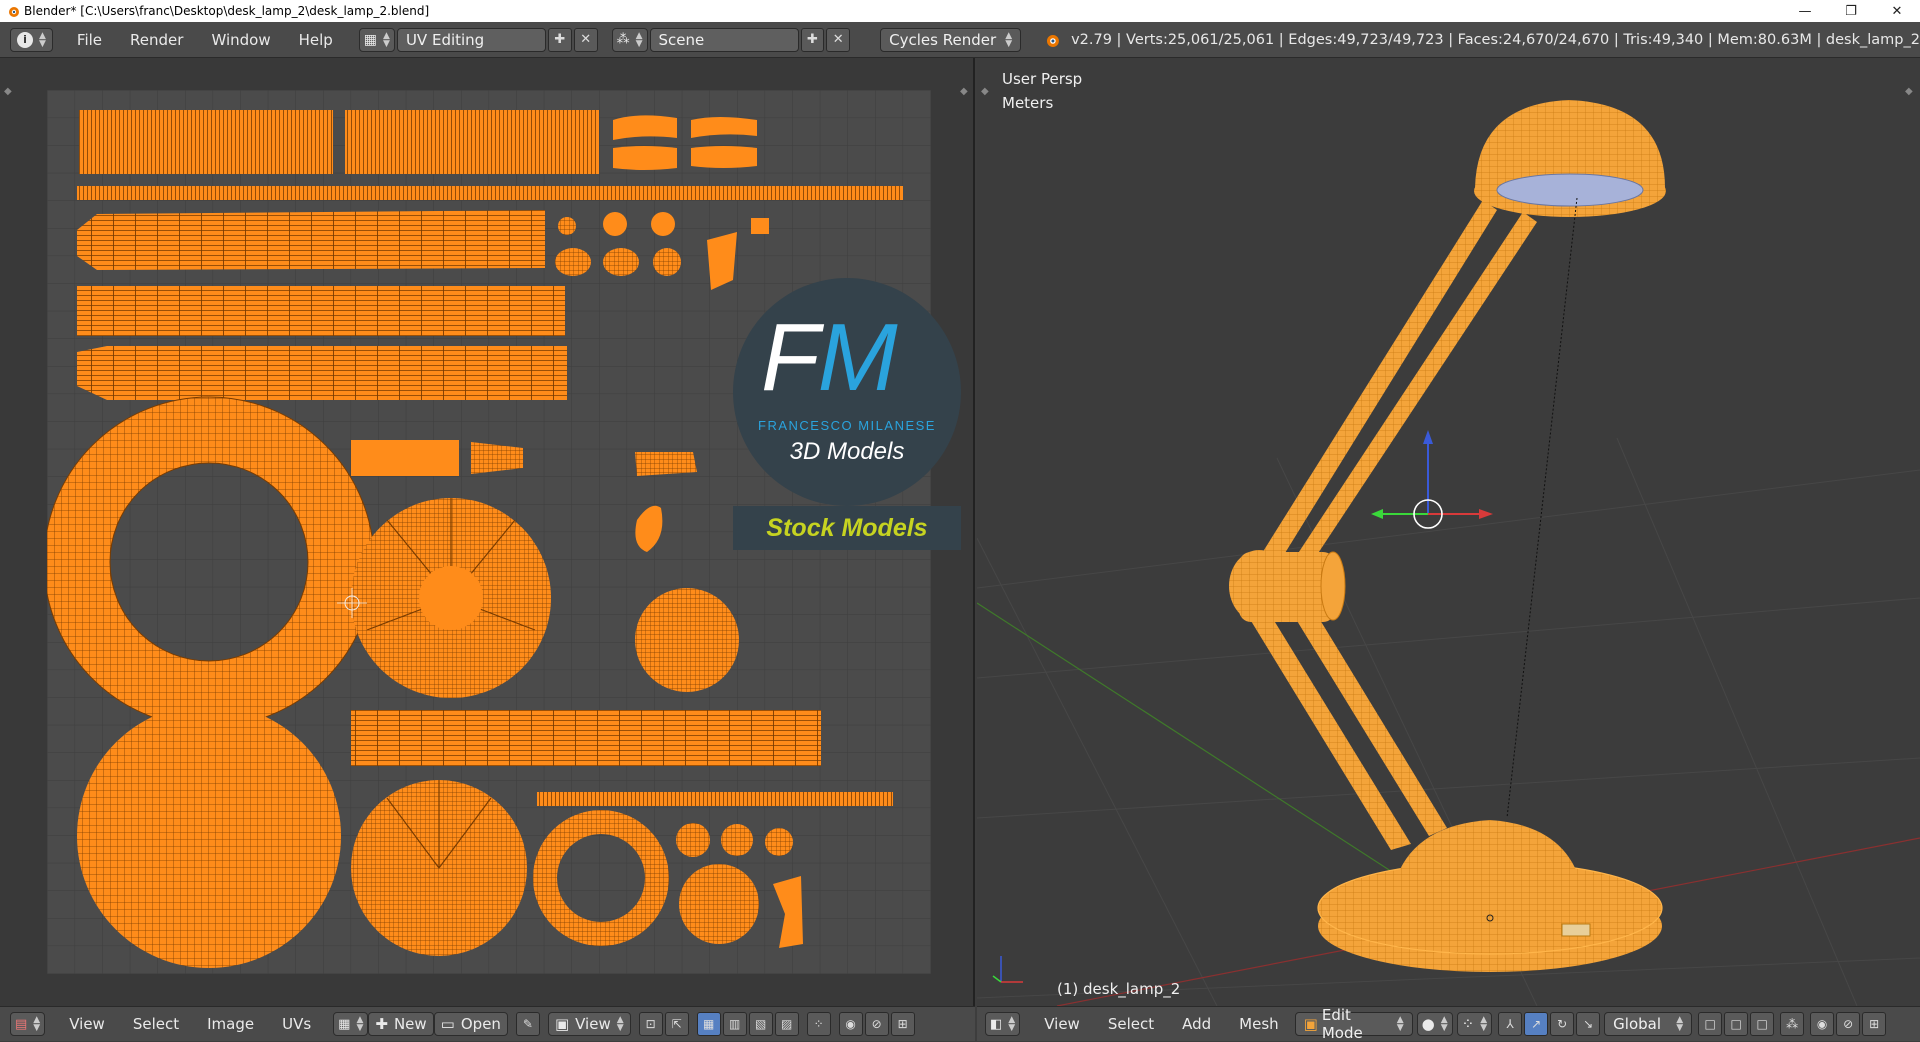 Image resolution: width=1920 pixels, height=1042 pixels. Describe the element at coordinates (812, 39) in the screenshot. I see `add-scene-icon: ✚` at that location.